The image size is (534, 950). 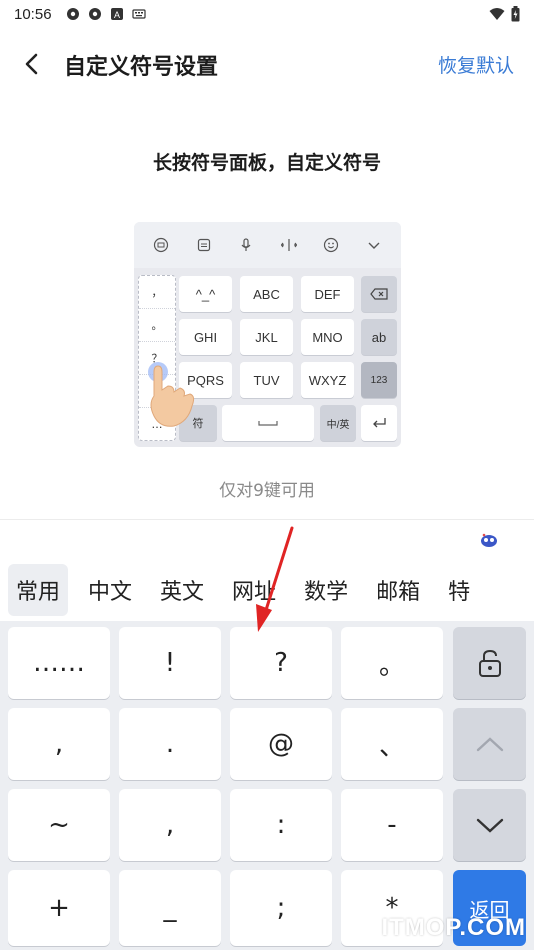 What do you see at coordinates (398, 590) in the screenshot?
I see `tab-email: 邮箱` at bounding box center [398, 590].